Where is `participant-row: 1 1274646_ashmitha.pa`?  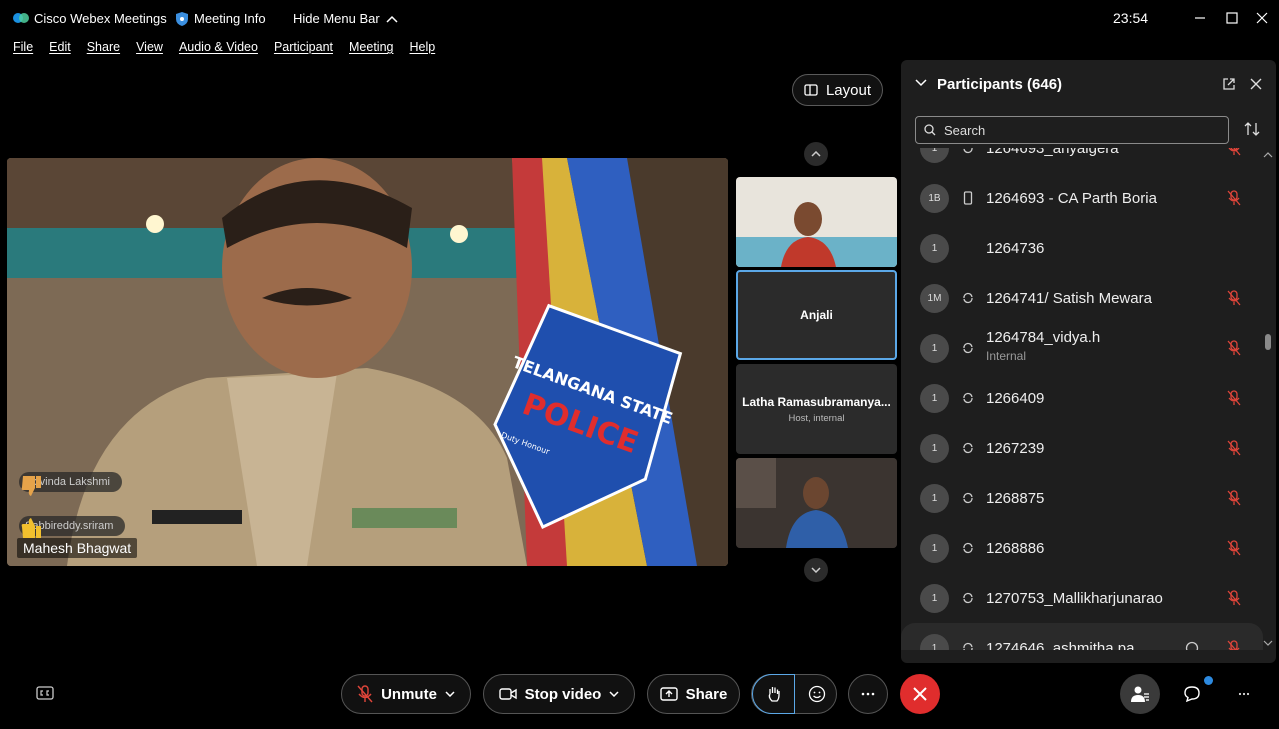
participant-row: 1 1274646_ashmitha.pa is located at coordinates (1082, 636).